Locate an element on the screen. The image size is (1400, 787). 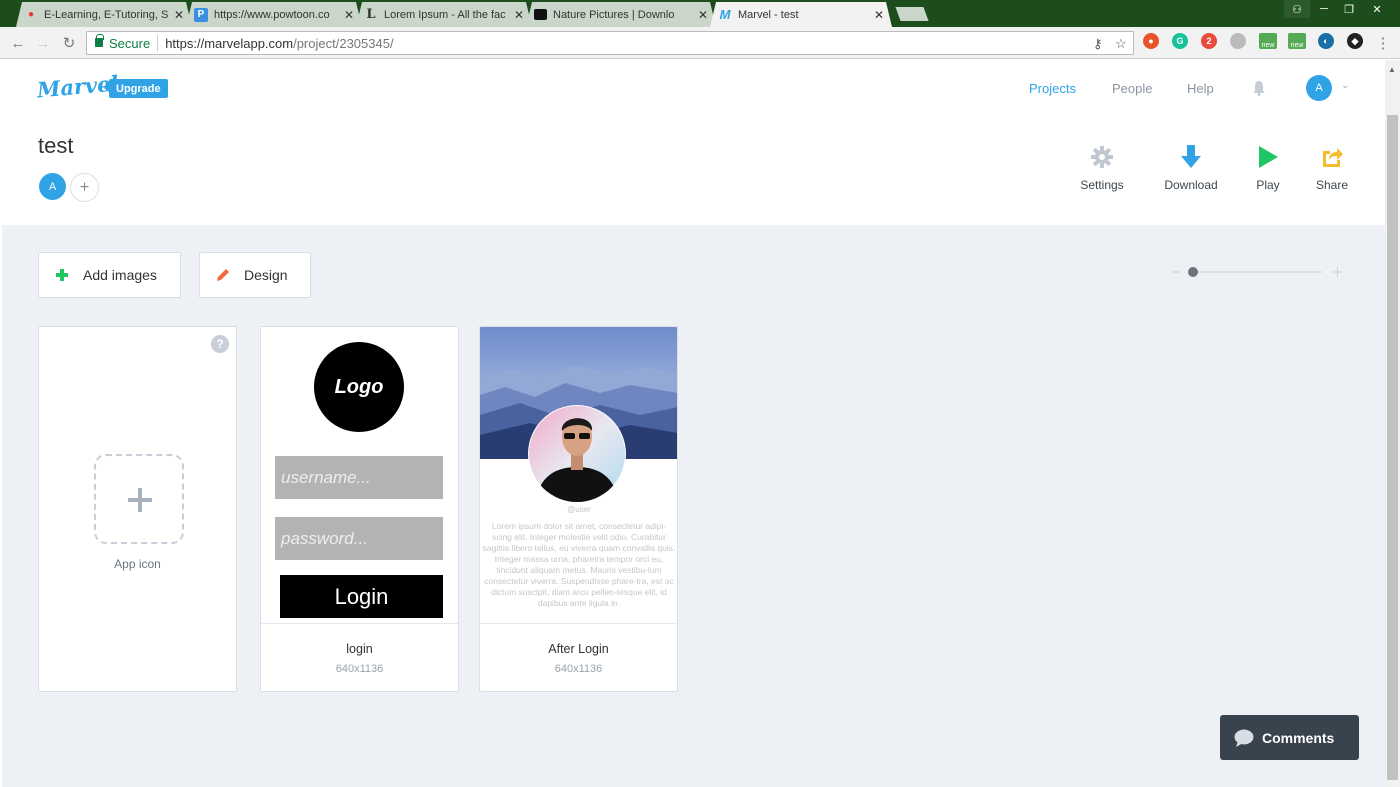
screen-thumbnail: Logo username... password... Login is located at coordinates (359, 475).